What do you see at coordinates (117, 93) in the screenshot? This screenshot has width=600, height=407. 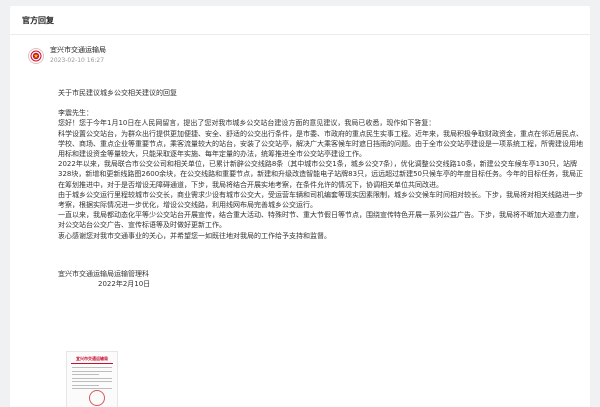 I see `reply-title: 关于市民建议城乡公交相关建议的回复` at bounding box center [117, 93].